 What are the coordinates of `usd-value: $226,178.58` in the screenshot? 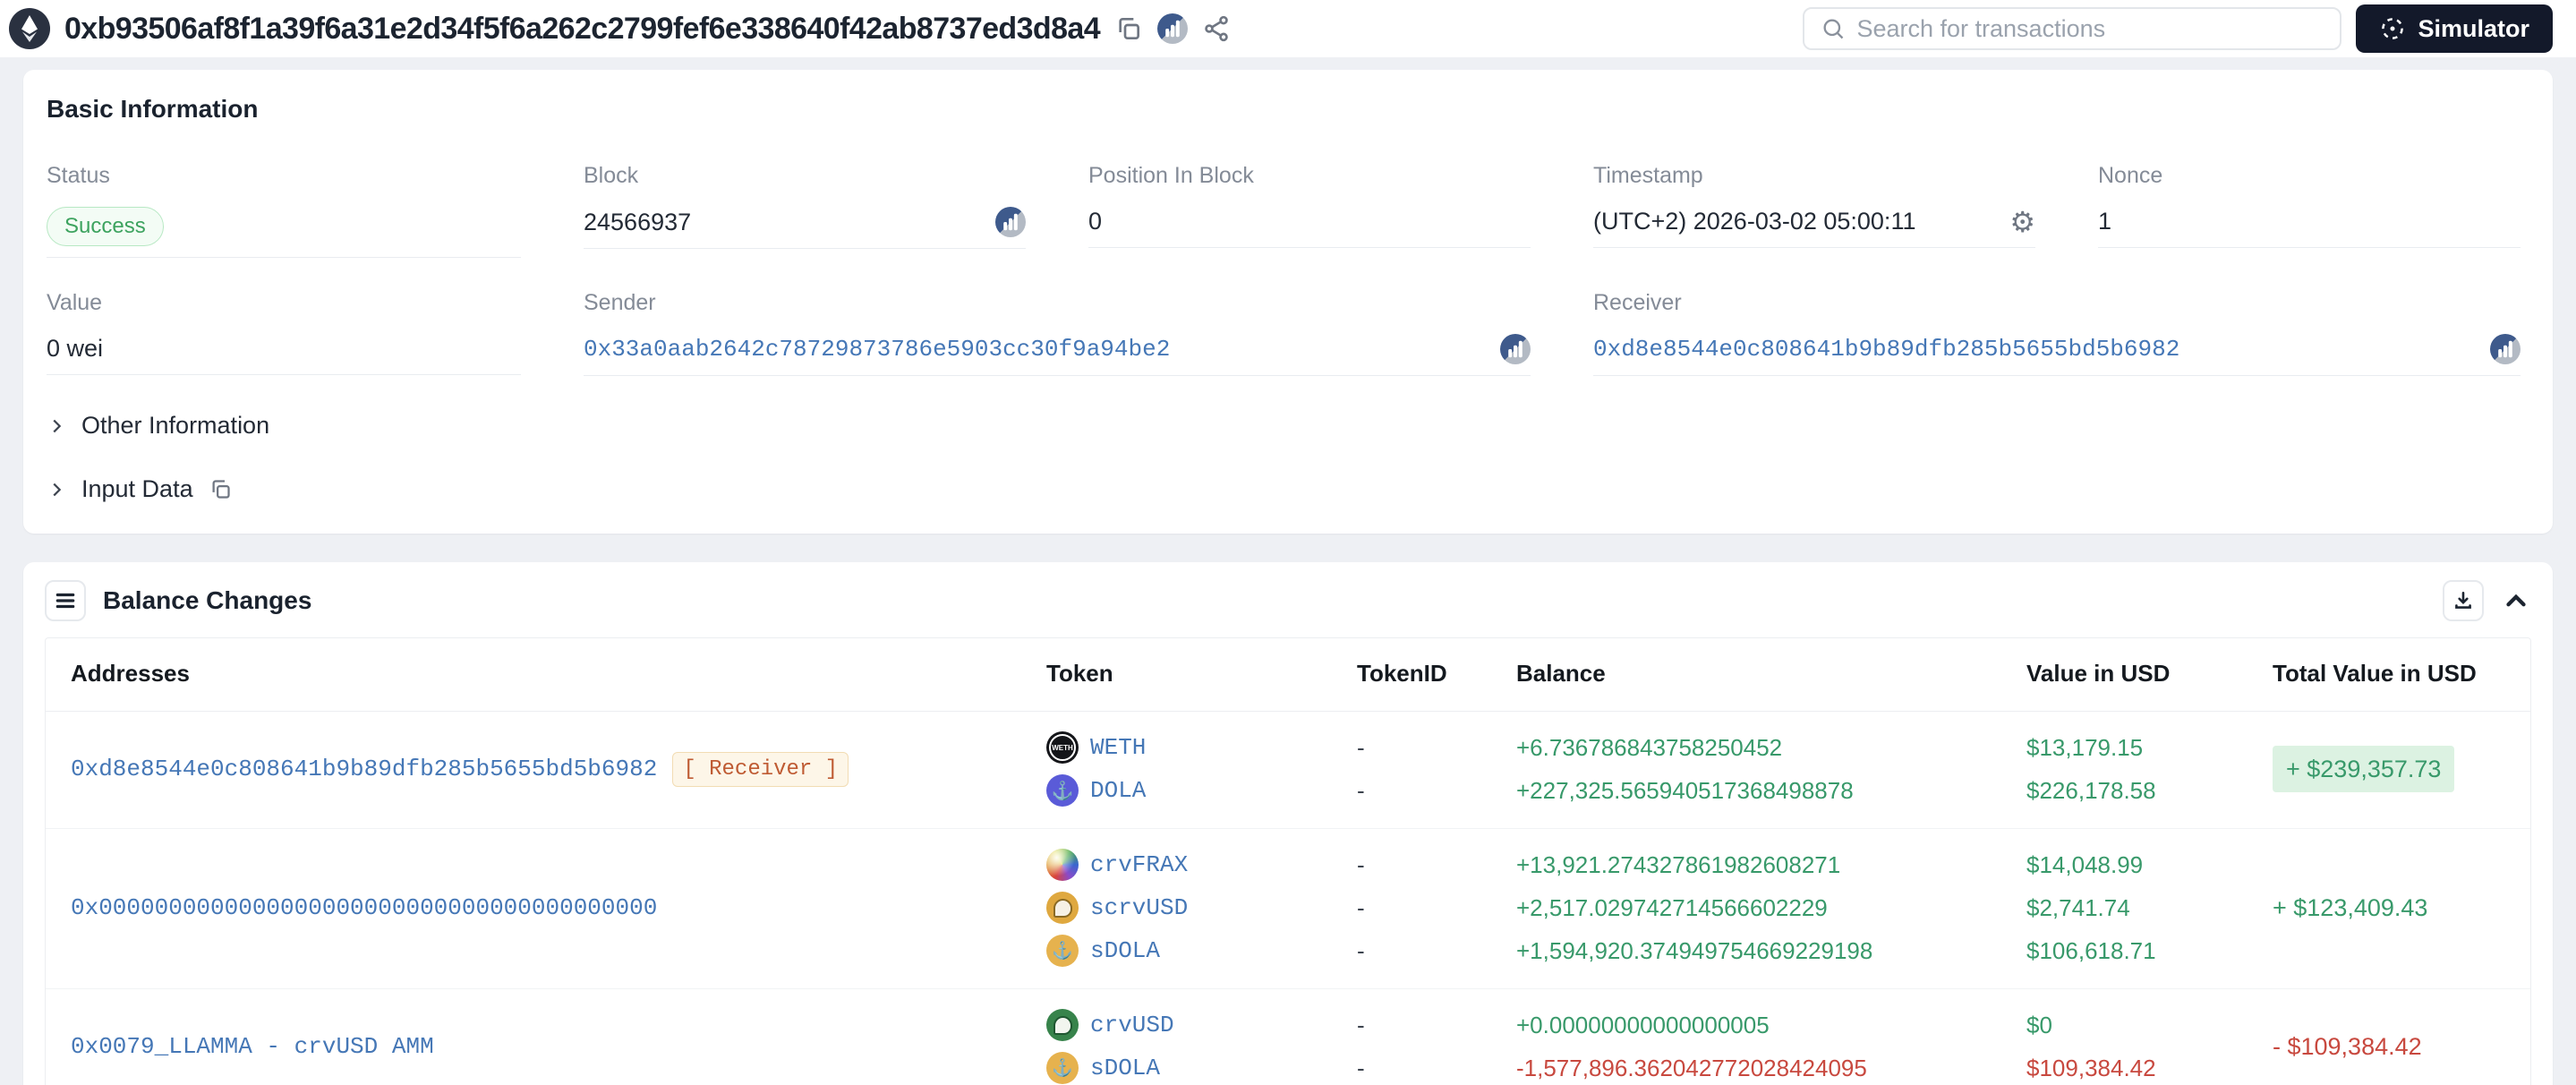 It's located at (2091, 790).